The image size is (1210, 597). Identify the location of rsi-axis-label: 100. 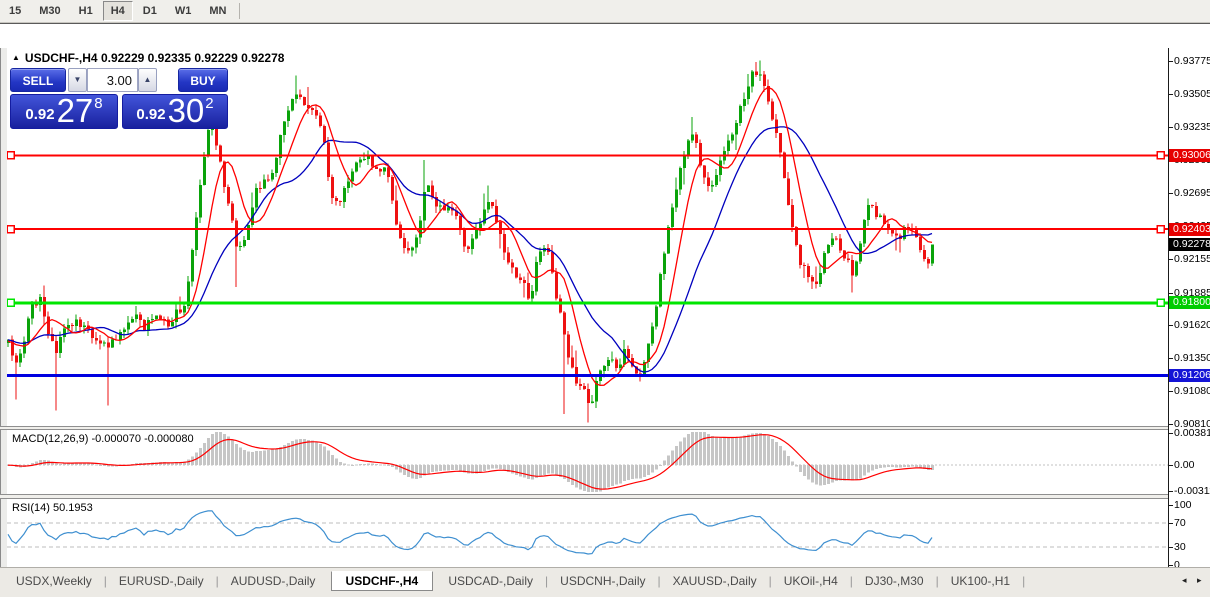
(1183, 505).